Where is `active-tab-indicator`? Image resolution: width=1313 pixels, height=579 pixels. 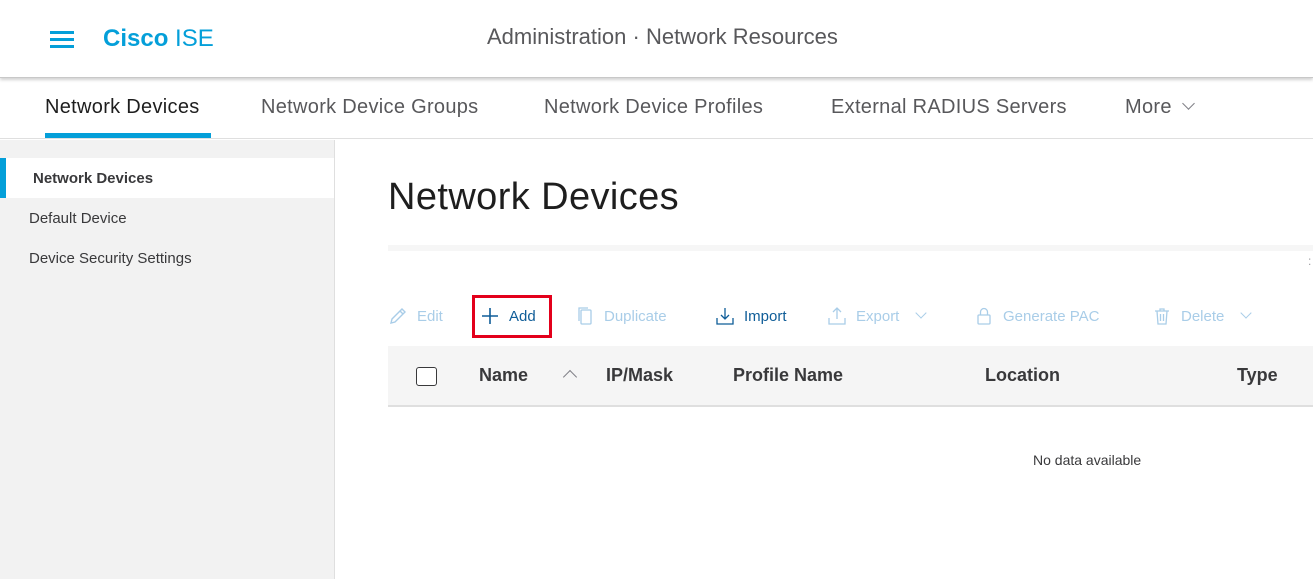 active-tab-indicator is located at coordinates (128, 135).